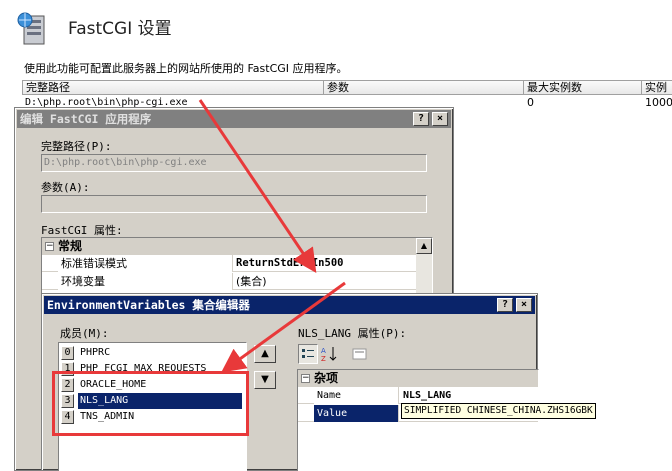 The image size is (672, 471). What do you see at coordinates (67, 353) in the screenshot?
I see `member-index: 0` at bounding box center [67, 353].